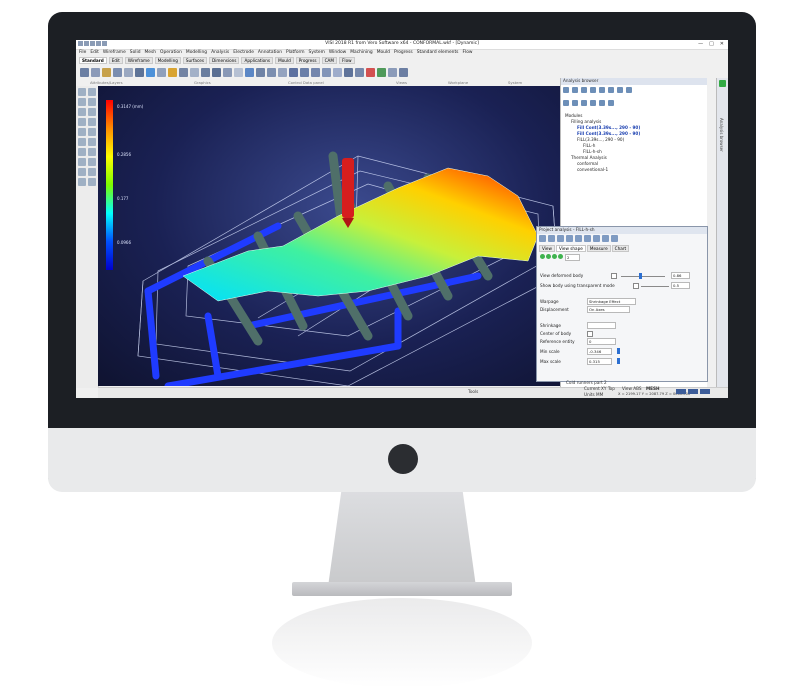 This screenshot has width=800, height=700. Describe the element at coordinates (282, 72) in the screenshot. I see `fit-icon` at that location.